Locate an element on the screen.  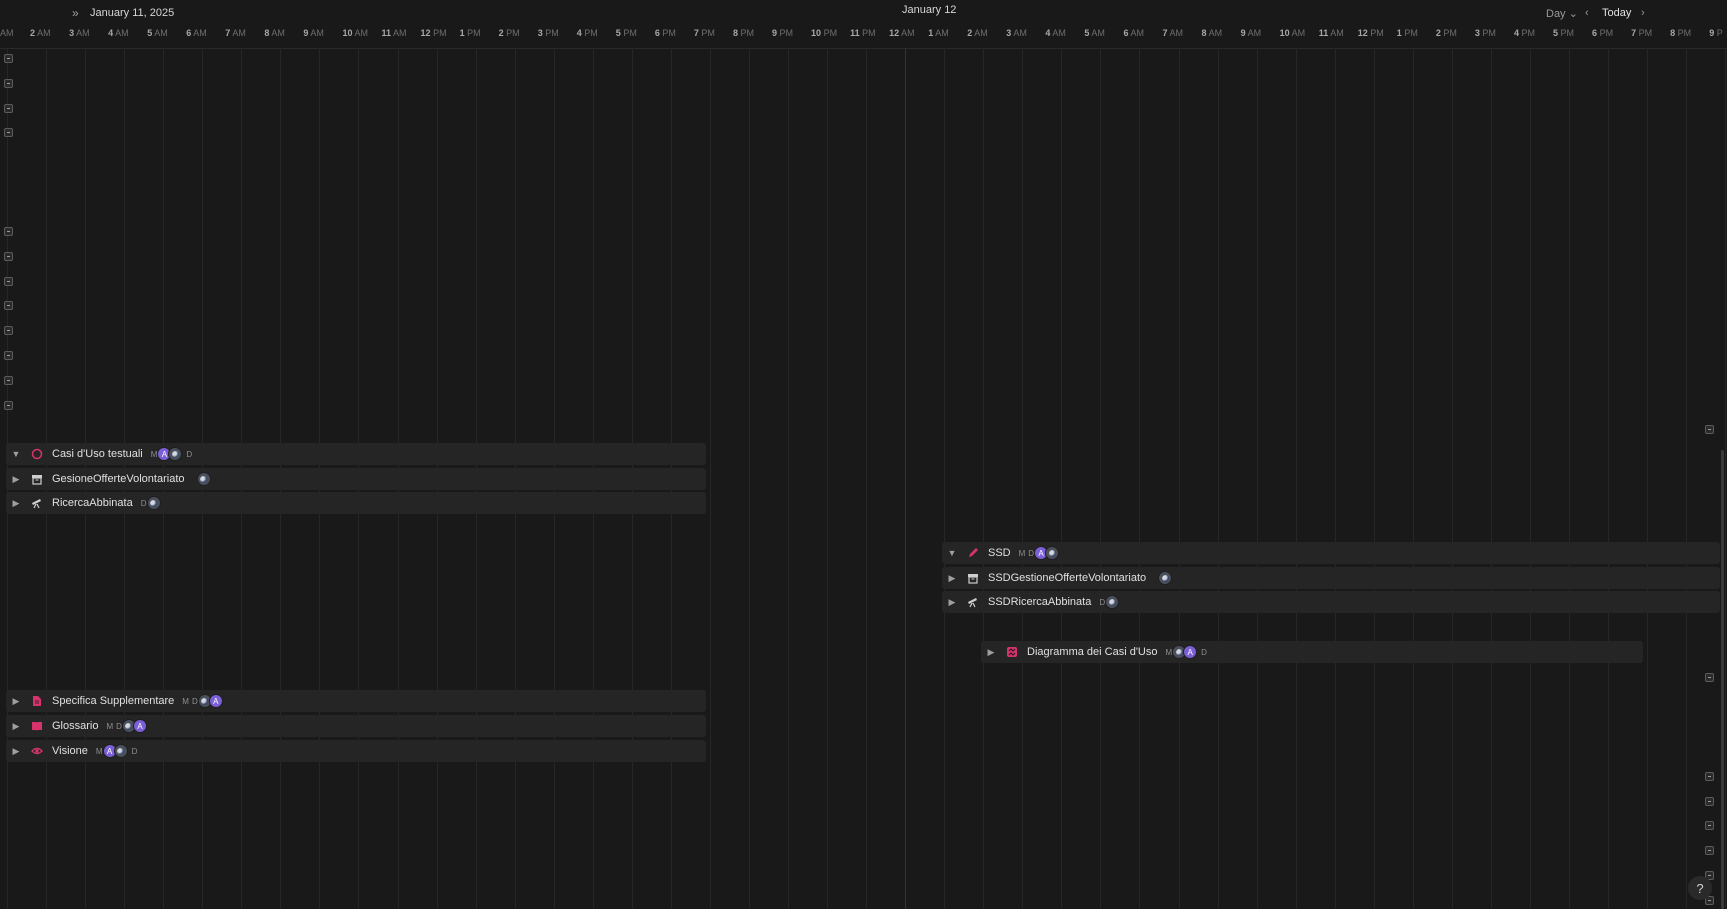
hour-tick-label: 4 AM is located at coordinates (118, 33).